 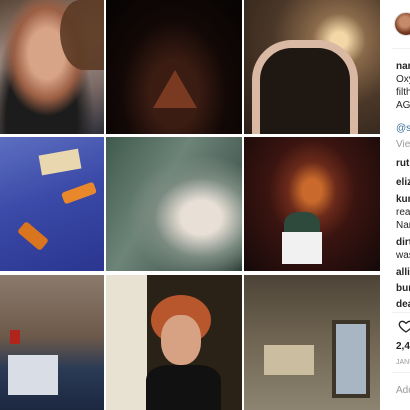 What do you see at coordinates (403, 242) in the screenshot?
I see `comment-user: dirt` at bounding box center [403, 242].